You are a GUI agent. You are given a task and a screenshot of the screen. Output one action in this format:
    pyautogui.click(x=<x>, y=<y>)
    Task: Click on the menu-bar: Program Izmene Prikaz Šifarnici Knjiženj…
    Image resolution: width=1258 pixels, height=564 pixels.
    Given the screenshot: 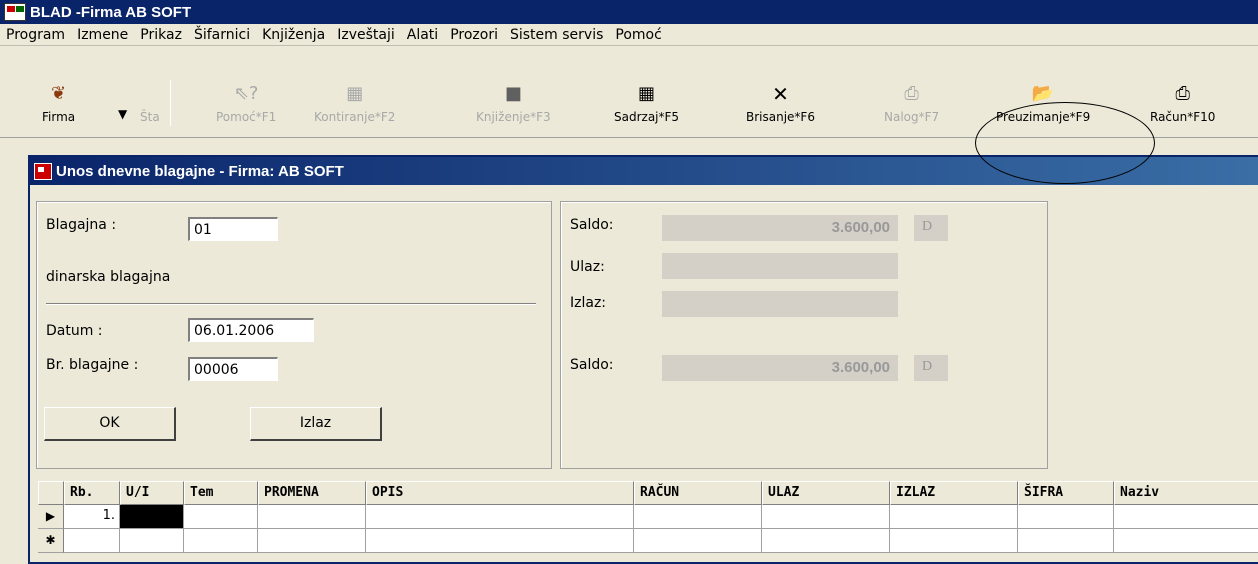 What is the action you would take?
    pyautogui.click(x=629, y=35)
    